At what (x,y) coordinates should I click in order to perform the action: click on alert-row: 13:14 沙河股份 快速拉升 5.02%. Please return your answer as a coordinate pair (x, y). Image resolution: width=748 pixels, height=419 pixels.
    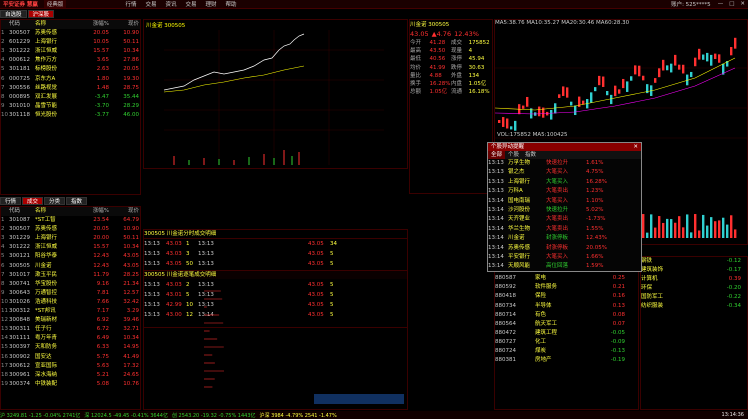
    Looking at the image, I should click on (564, 210).